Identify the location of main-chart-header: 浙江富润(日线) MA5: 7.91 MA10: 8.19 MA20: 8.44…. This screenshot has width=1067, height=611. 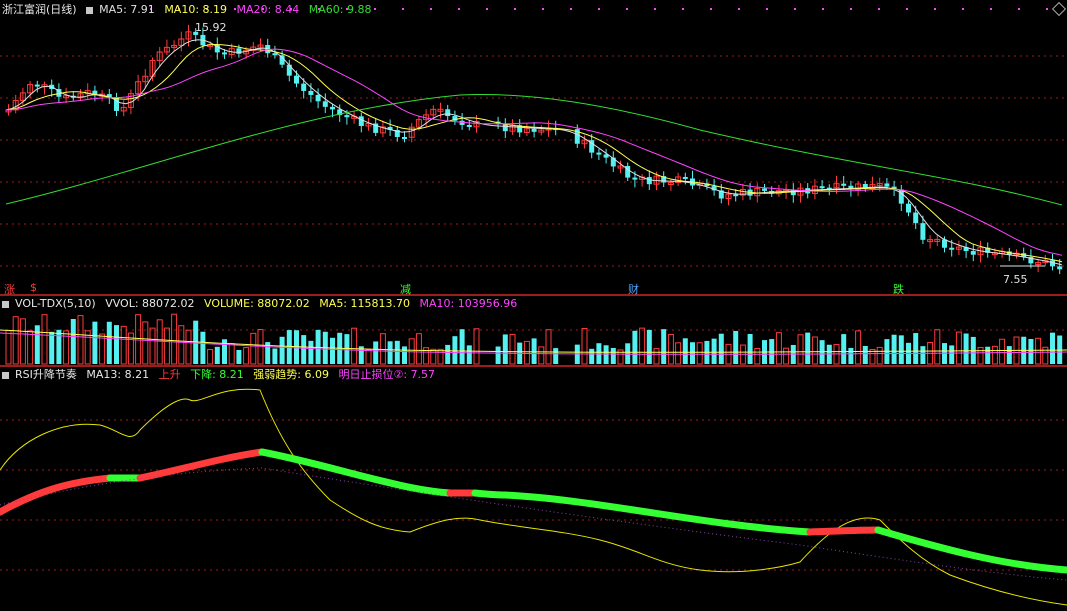
(189, 10).